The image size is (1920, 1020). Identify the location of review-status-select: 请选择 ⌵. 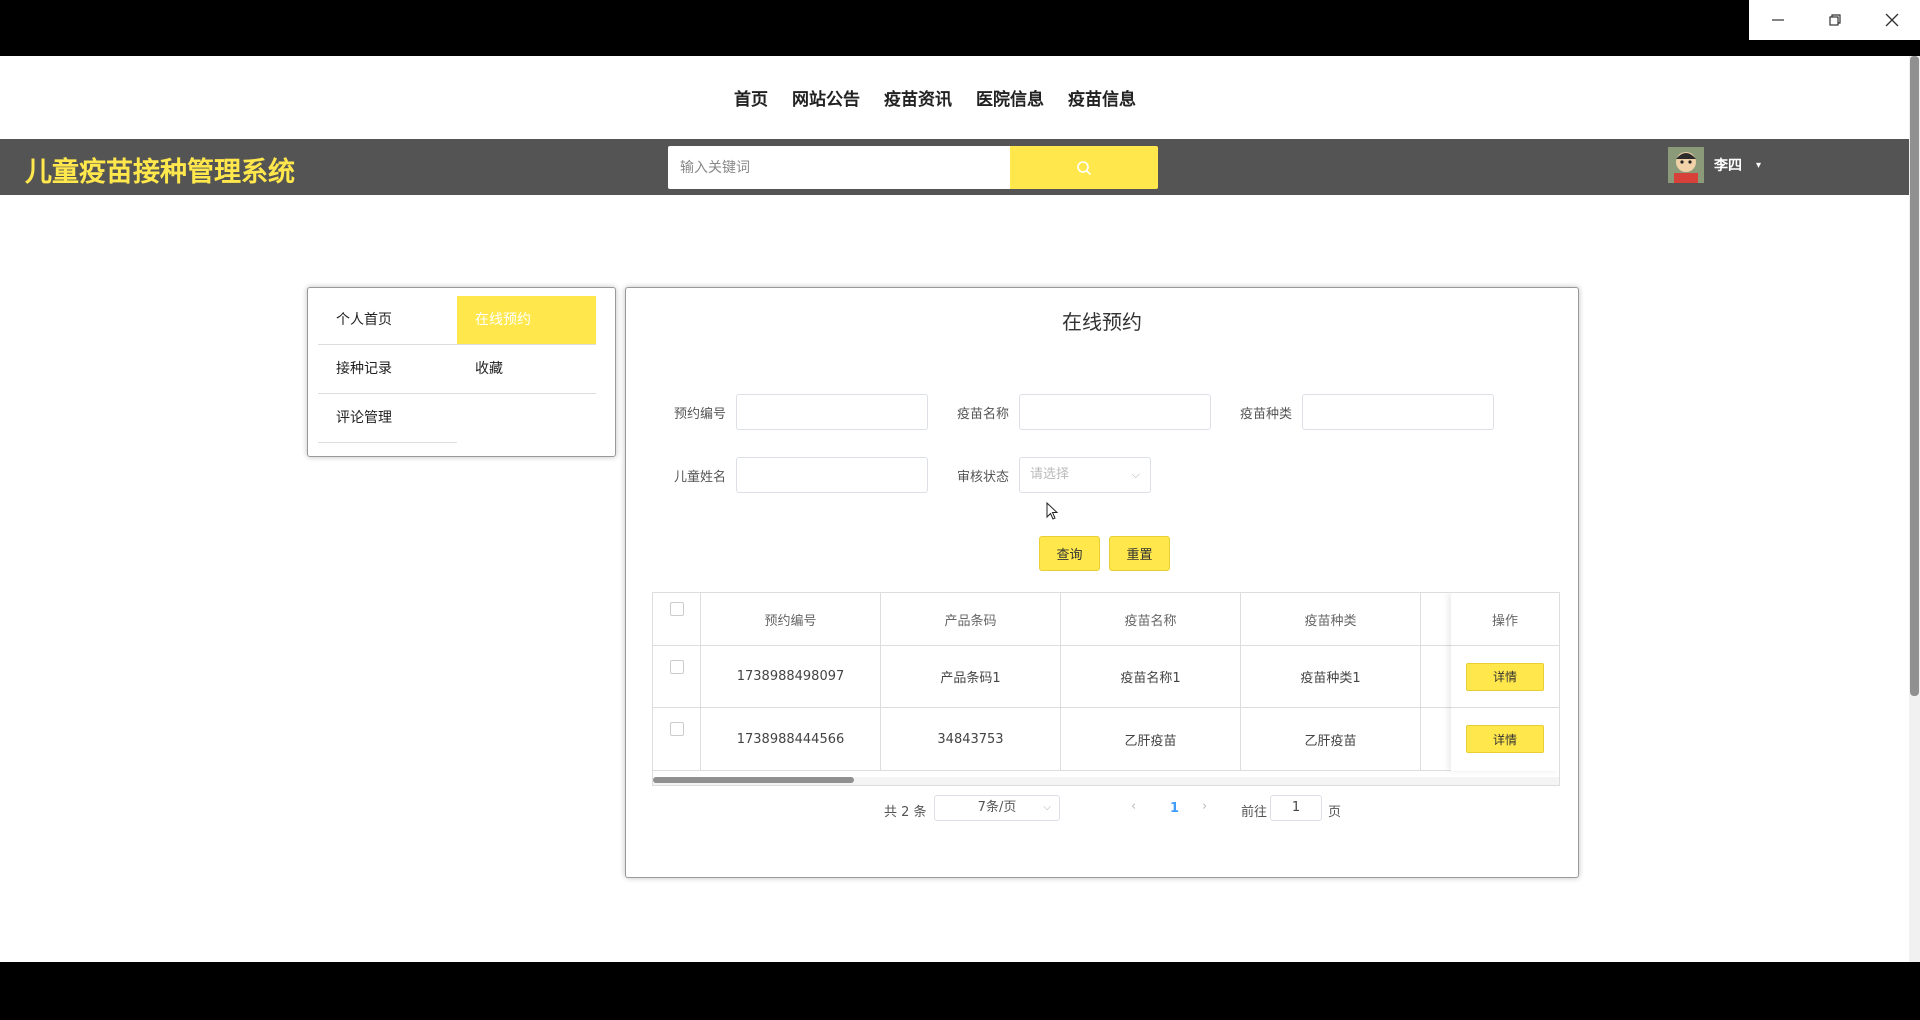
(1085, 475).